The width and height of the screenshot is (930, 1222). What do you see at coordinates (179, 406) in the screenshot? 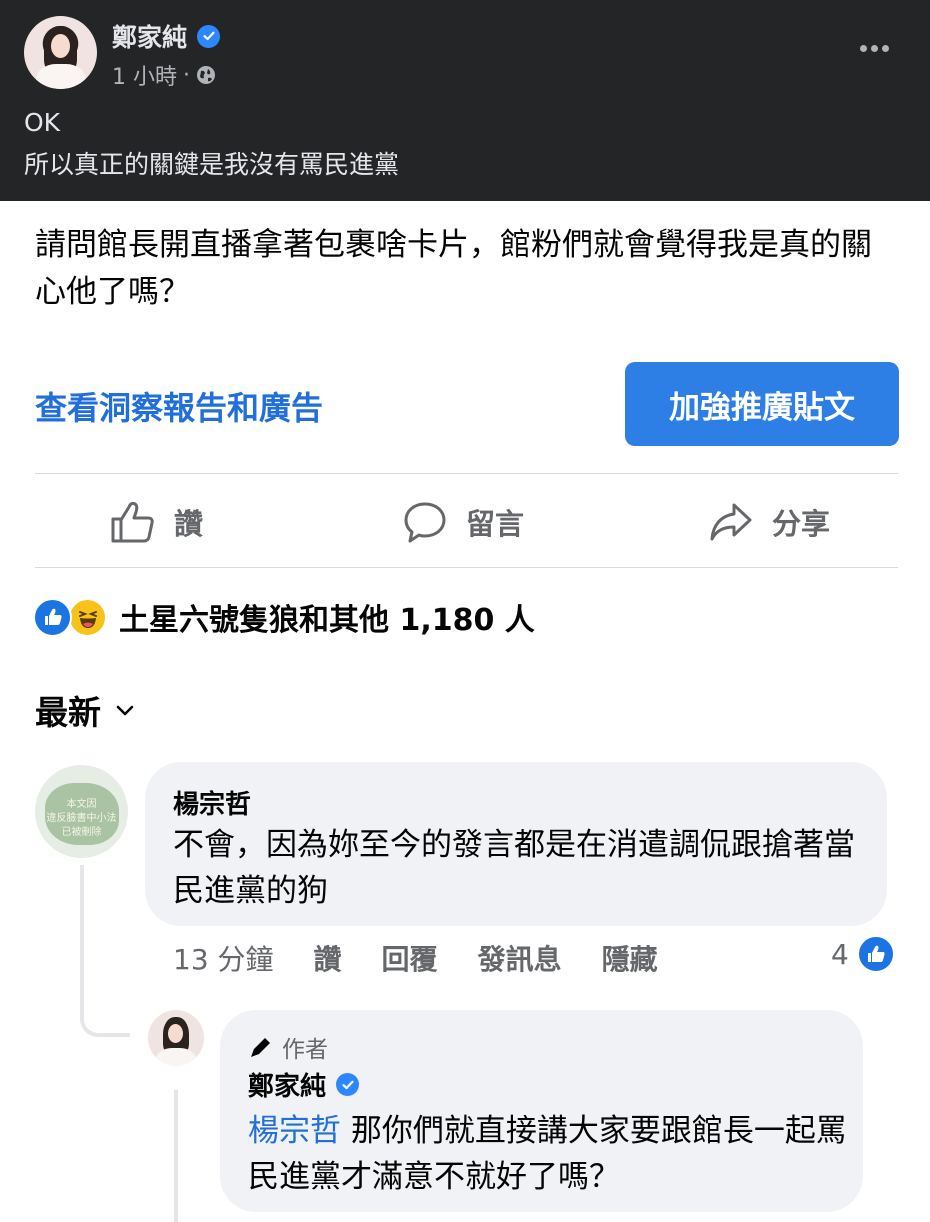
I see `view-insights-link: 查看洞察報告和廣告` at bounding box center [179, 406].